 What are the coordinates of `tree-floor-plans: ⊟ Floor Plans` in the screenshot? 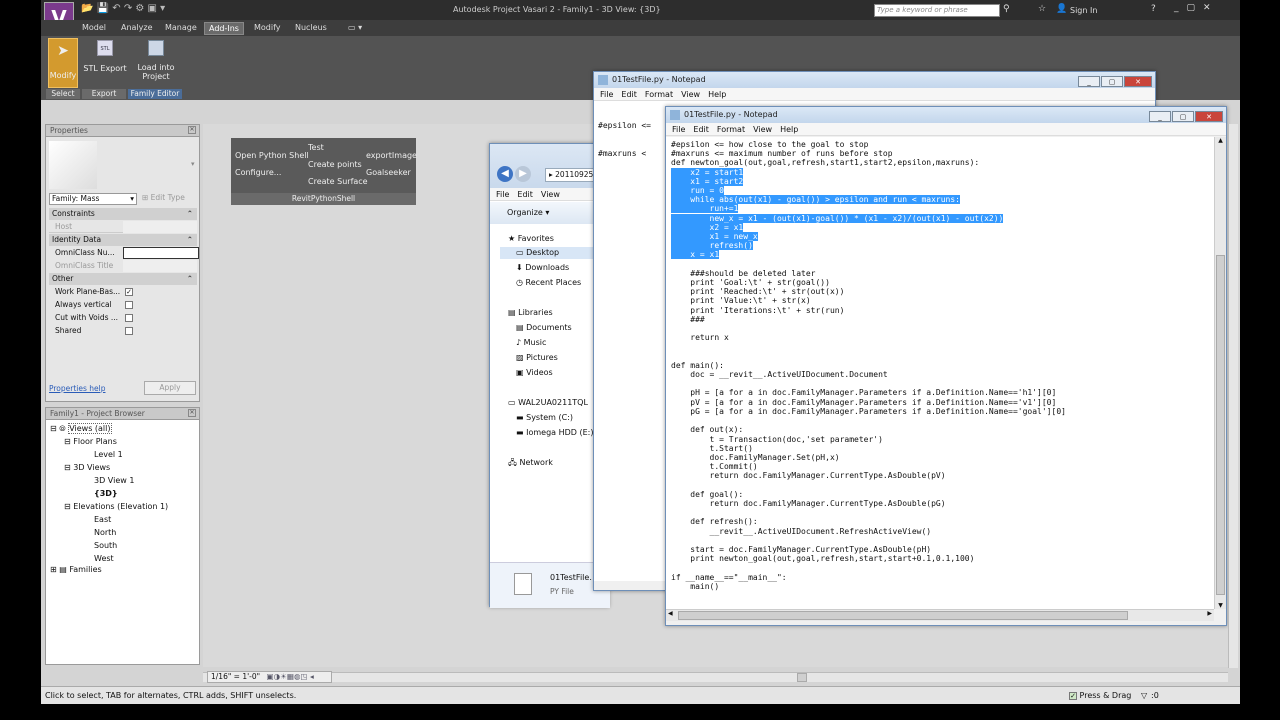 It's located at (90, 442).